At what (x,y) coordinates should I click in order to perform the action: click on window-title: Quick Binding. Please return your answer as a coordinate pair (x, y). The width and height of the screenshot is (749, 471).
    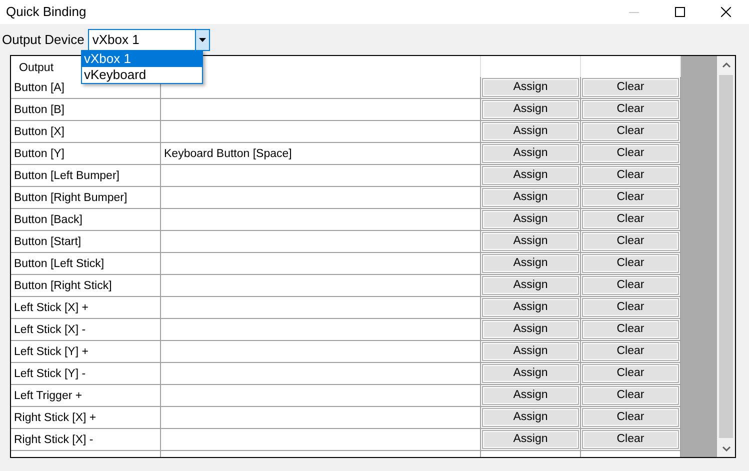
    Looking at the image, I should click on (46, 12).